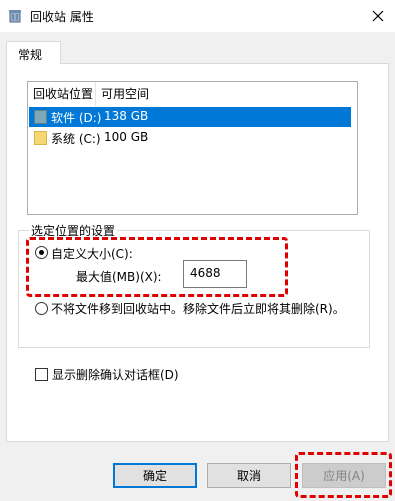 The height and width of the screenshot is (501, 395). I want to click on recycle-bin-icon, so click(15, 16).